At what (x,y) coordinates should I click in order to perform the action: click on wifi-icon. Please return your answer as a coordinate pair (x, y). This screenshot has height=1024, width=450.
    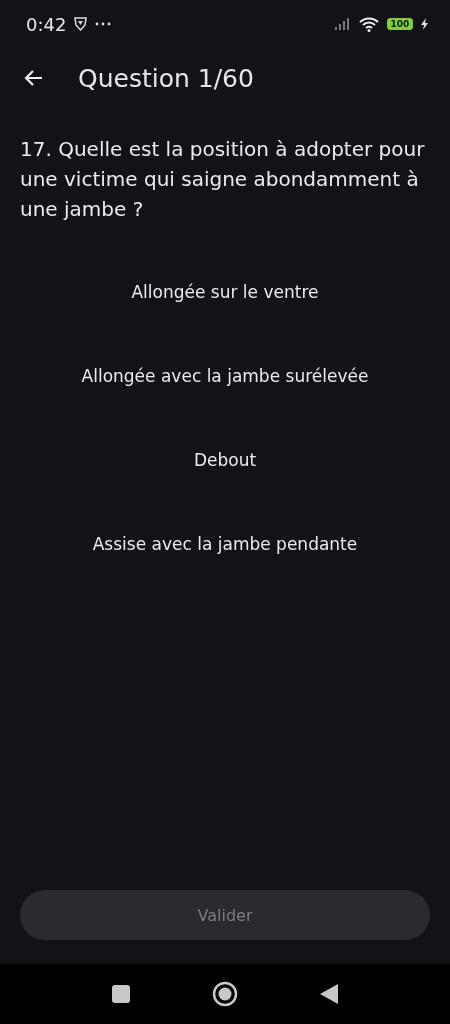
    Looking at the image, I should click on (369, 24).